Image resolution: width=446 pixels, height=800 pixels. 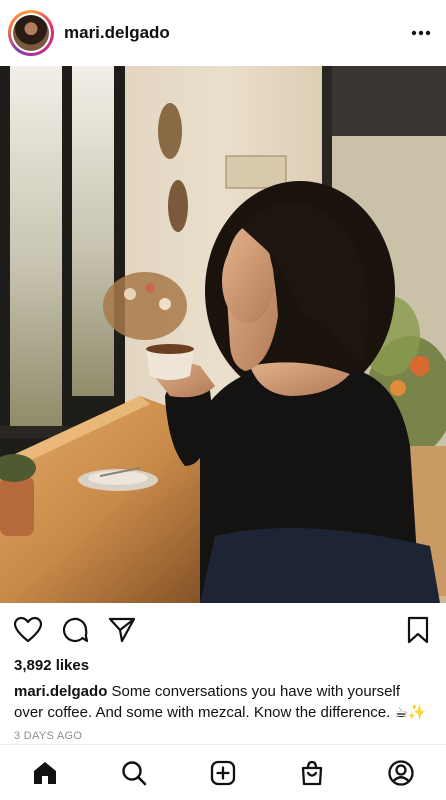 I want to click on caption-username: mari.delgado, so click(x=60, y=691).